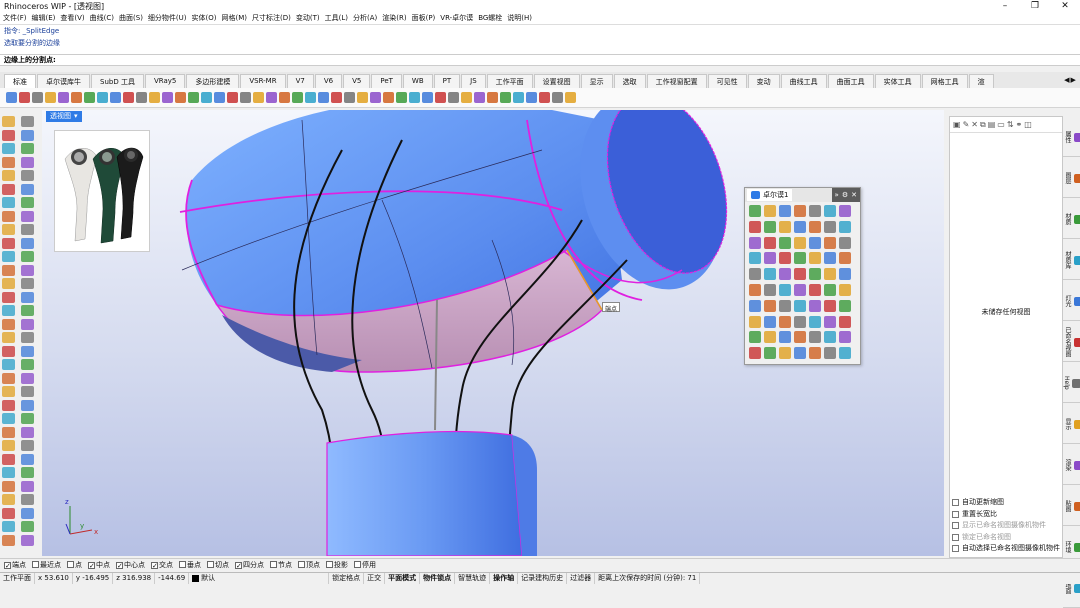 This screenshot has width=1080, height=608. Describe the element at coordinates (249, 565) in the screenshot. I see `osnap-option: 四分点` at that location.